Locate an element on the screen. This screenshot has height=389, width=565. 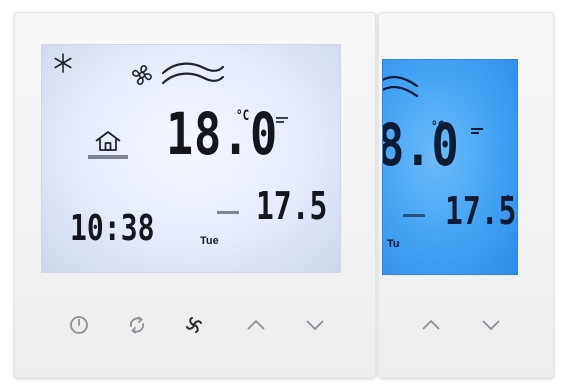
fan-icon is located at coordinates (142, 75).